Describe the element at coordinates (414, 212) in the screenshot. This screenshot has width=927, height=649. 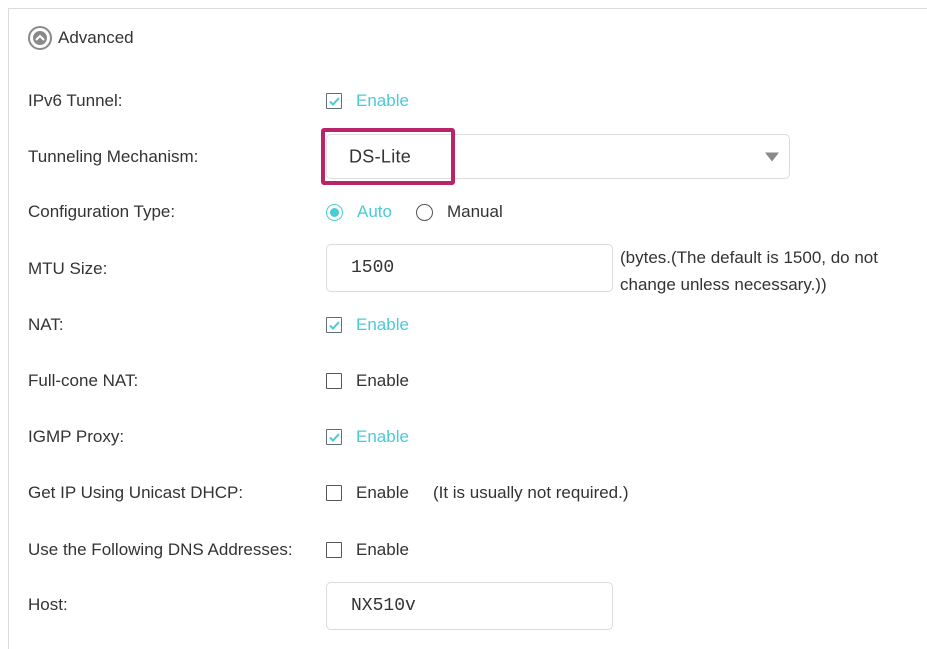
I see `configuration-type-control: Auto Manual` at that location.